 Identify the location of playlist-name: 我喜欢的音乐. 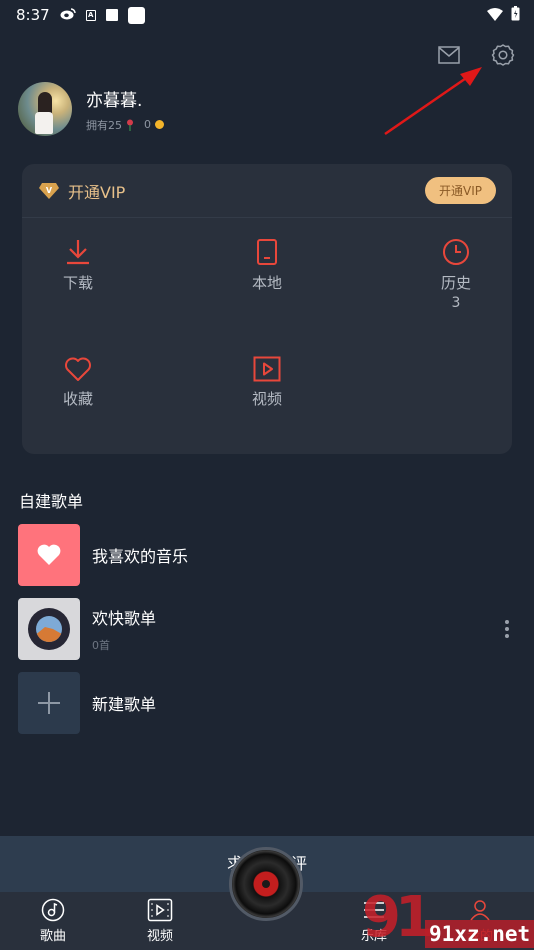
(140, 556).